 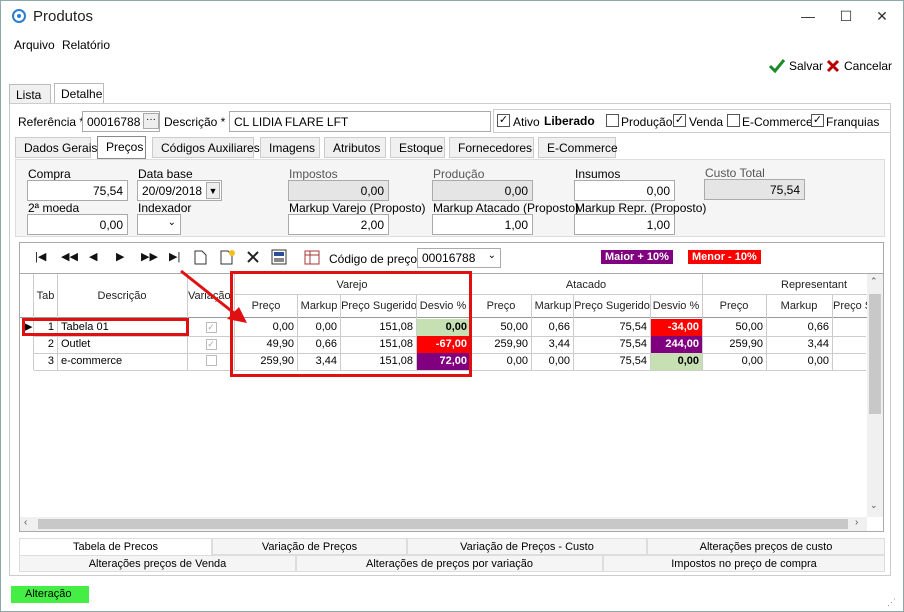 What do you see at coordinates (174, 256) in the screenshot?
I see `last-record-icon: ▶|` at bounding box center [174, 256].